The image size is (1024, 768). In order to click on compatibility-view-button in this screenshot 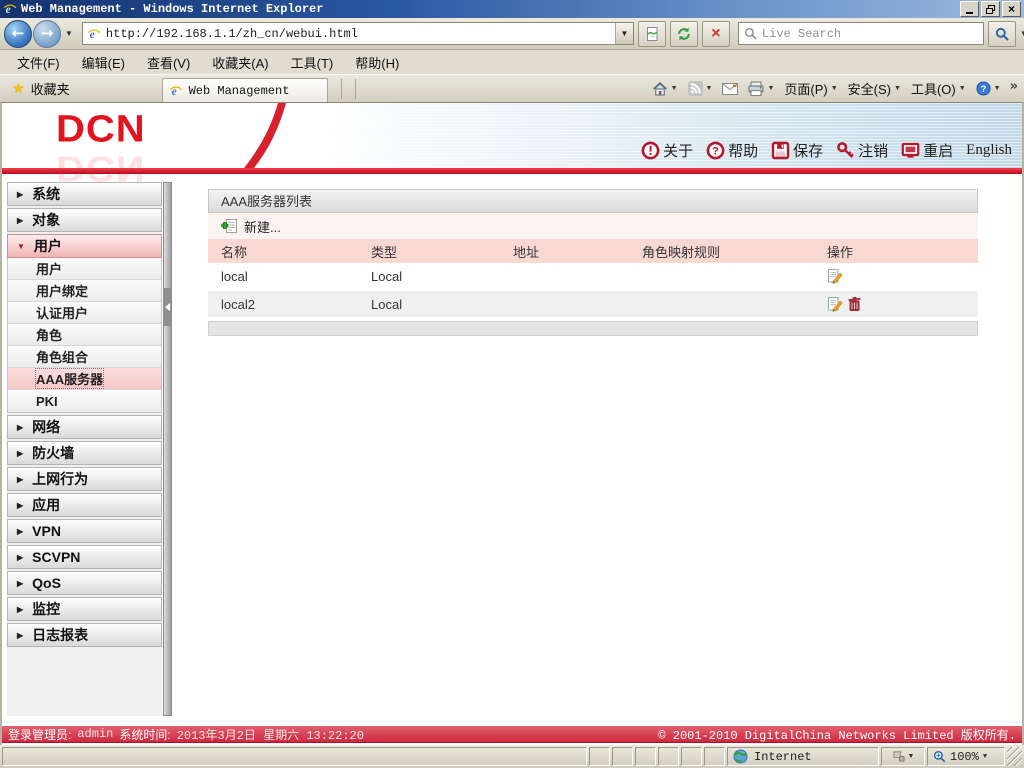, I will do `click(651, 33)`.